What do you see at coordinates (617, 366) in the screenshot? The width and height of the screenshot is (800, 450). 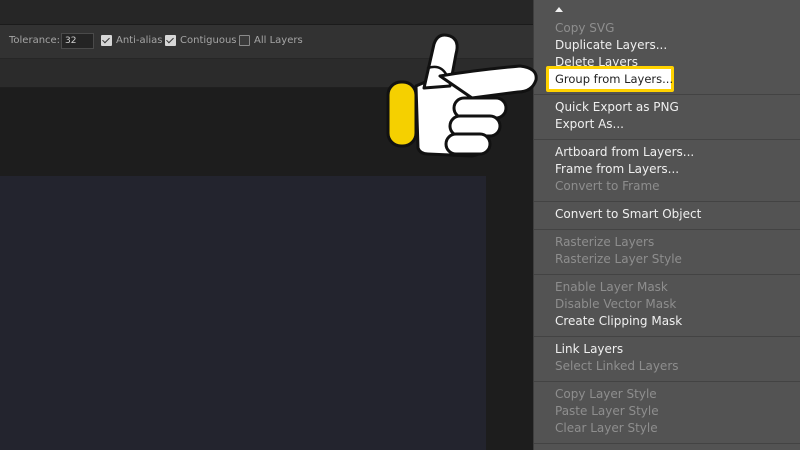 I see `menu-item-select-linked-layers: Select Linked Layers` at bounding box center [617, 366].